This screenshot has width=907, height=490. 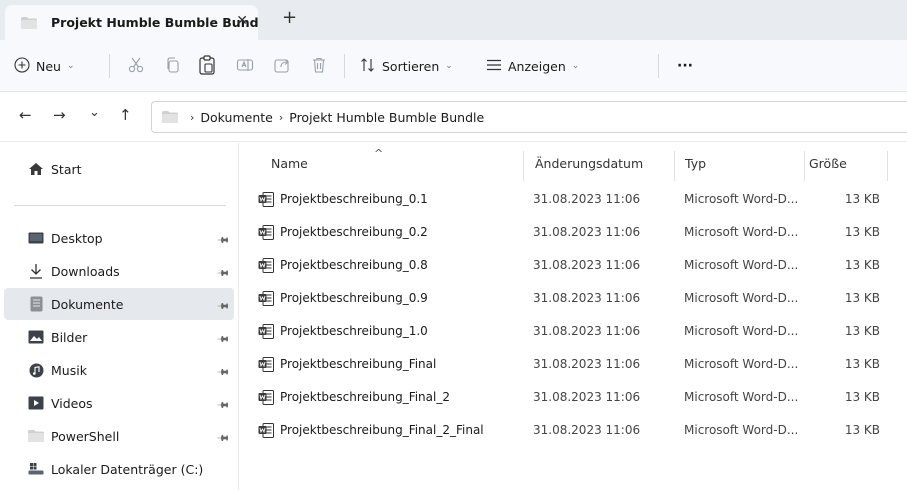 I want to click on home-icon, so click(x=36, y=169).